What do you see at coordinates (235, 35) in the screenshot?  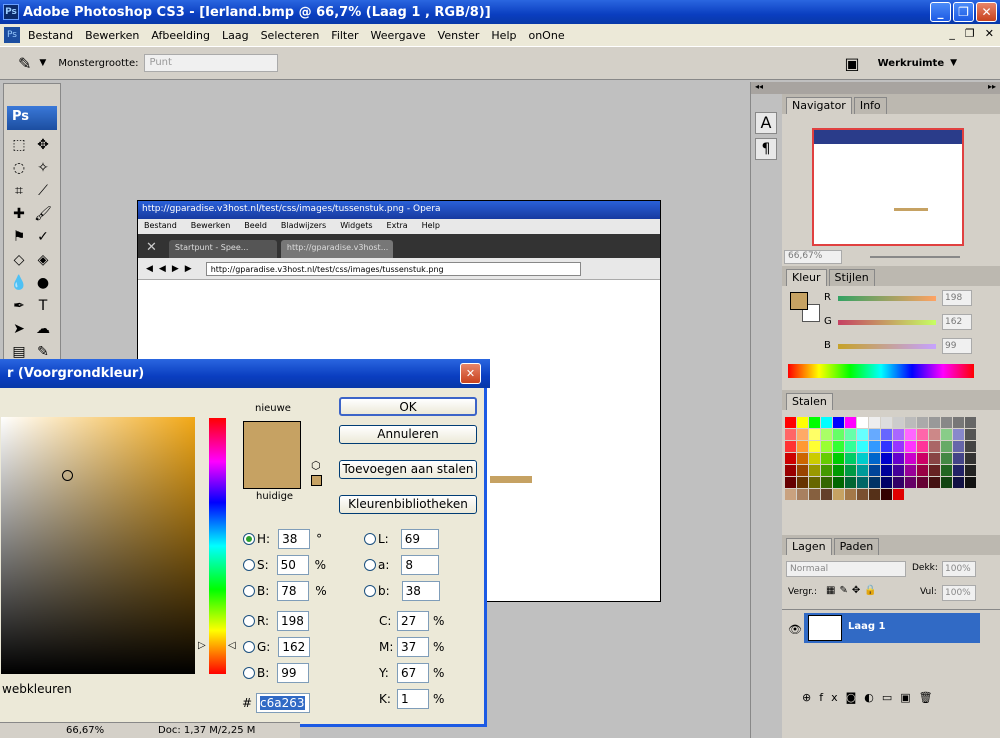 I see `menu-laag: Laag` at bounding box center [235, 35].